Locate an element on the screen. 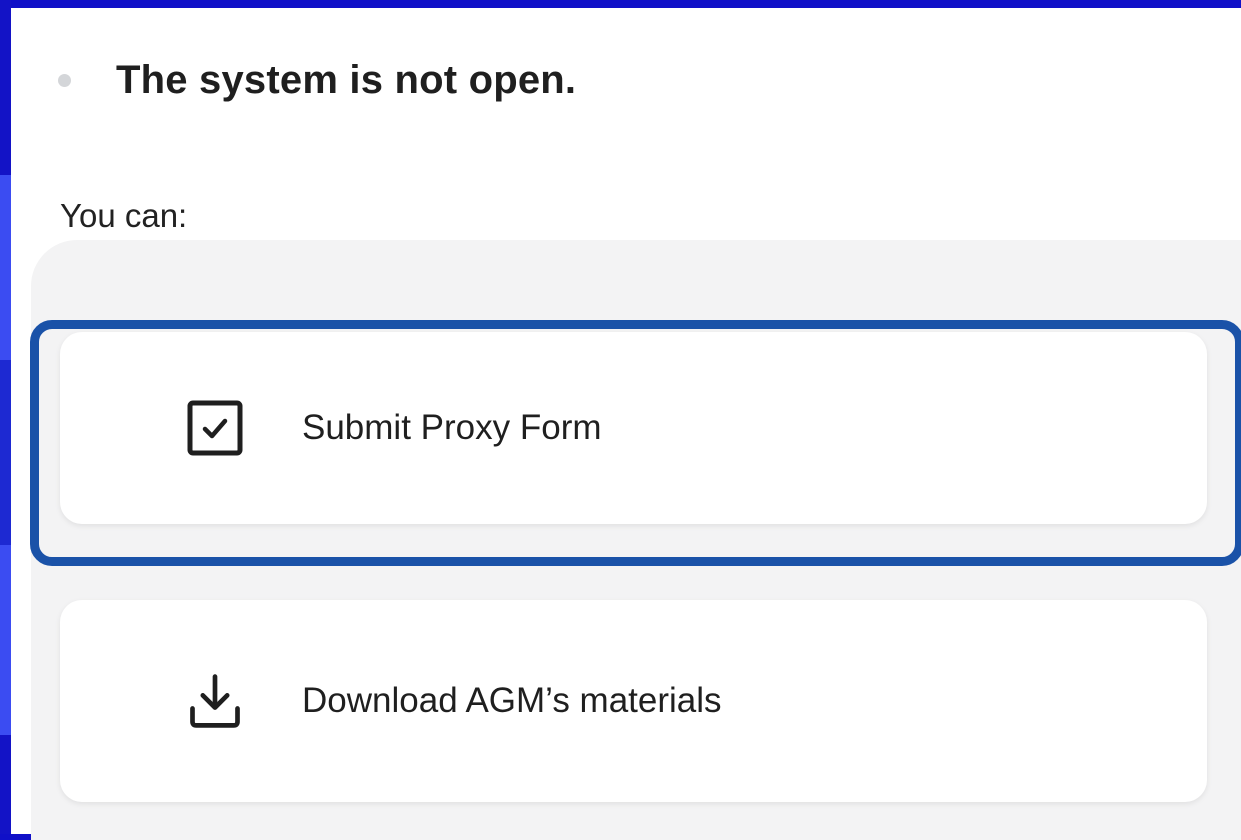  status-dot-icon is located at coordinates (64, 80).